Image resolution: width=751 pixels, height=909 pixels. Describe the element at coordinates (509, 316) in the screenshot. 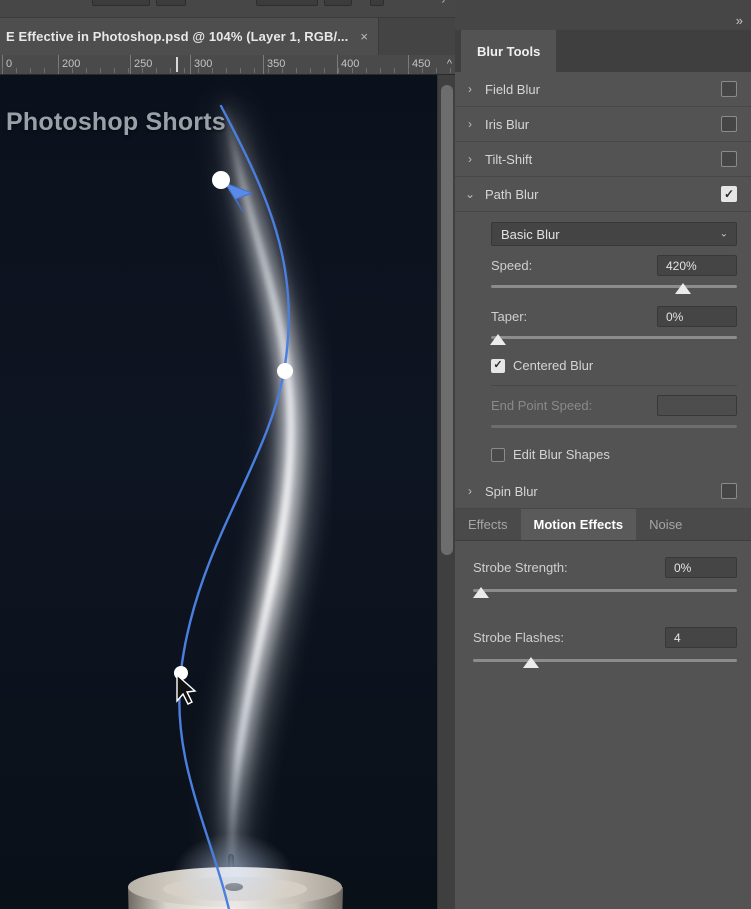

I see `taper-label: Taper:` at that location.